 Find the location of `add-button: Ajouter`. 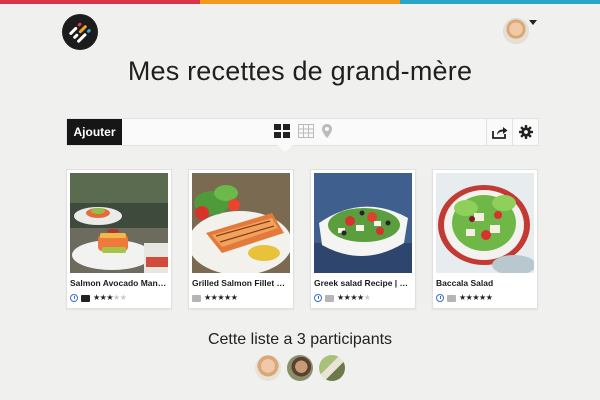

add-button: Ajouter is located at coordinates (94, 132).